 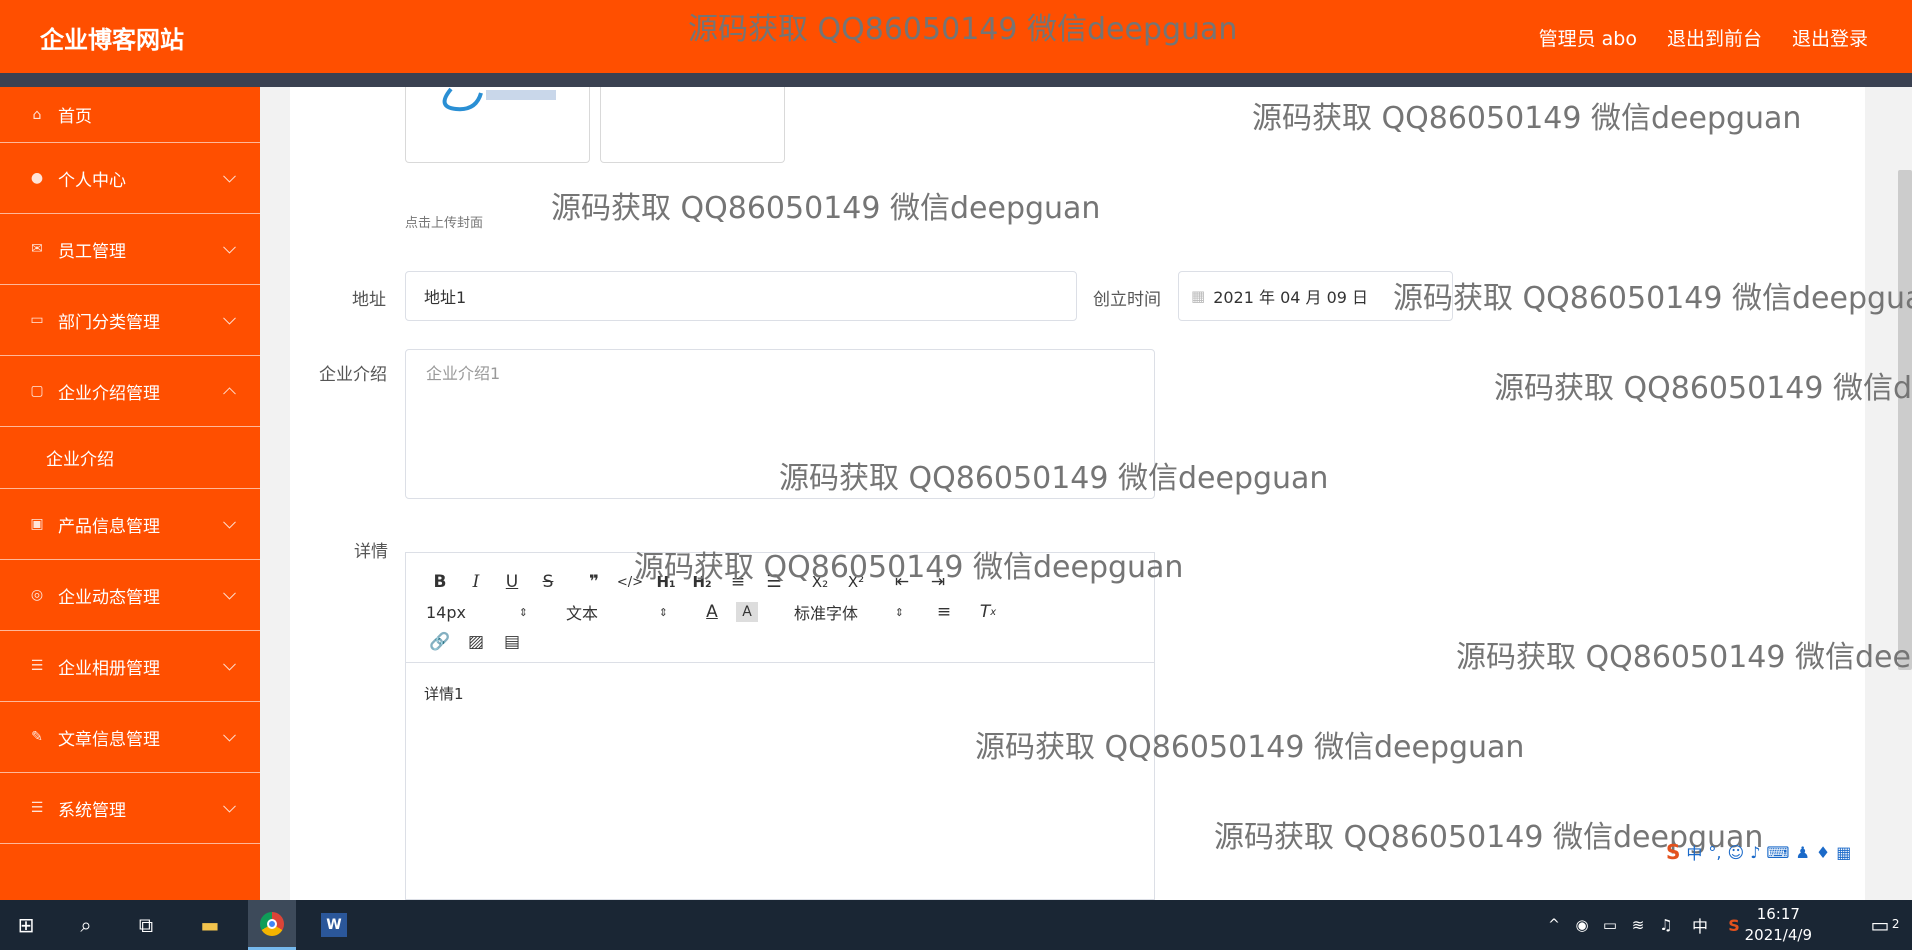 I want to click on task-view-icon: ⧉, so click(x=146, y=925).